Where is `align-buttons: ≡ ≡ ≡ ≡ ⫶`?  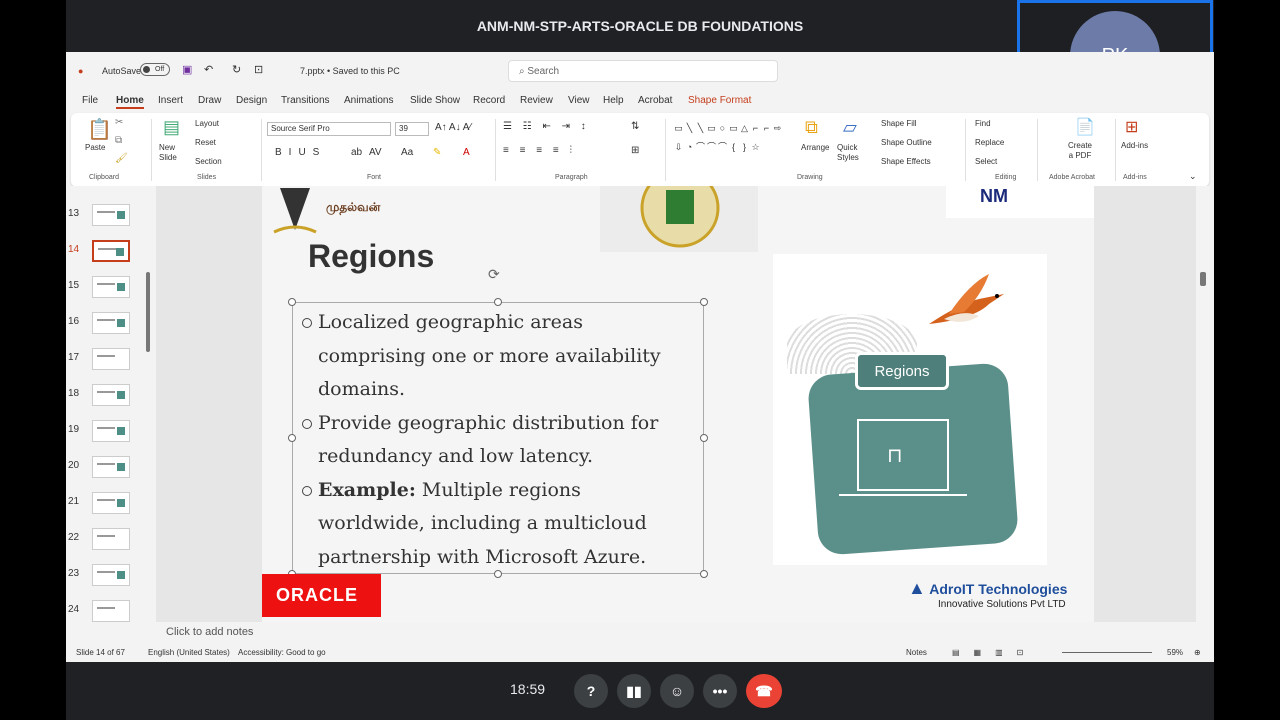 align-buttons: ≡ ≡ ≡ ≡ ⫶ is located at coordinates (539, 150).